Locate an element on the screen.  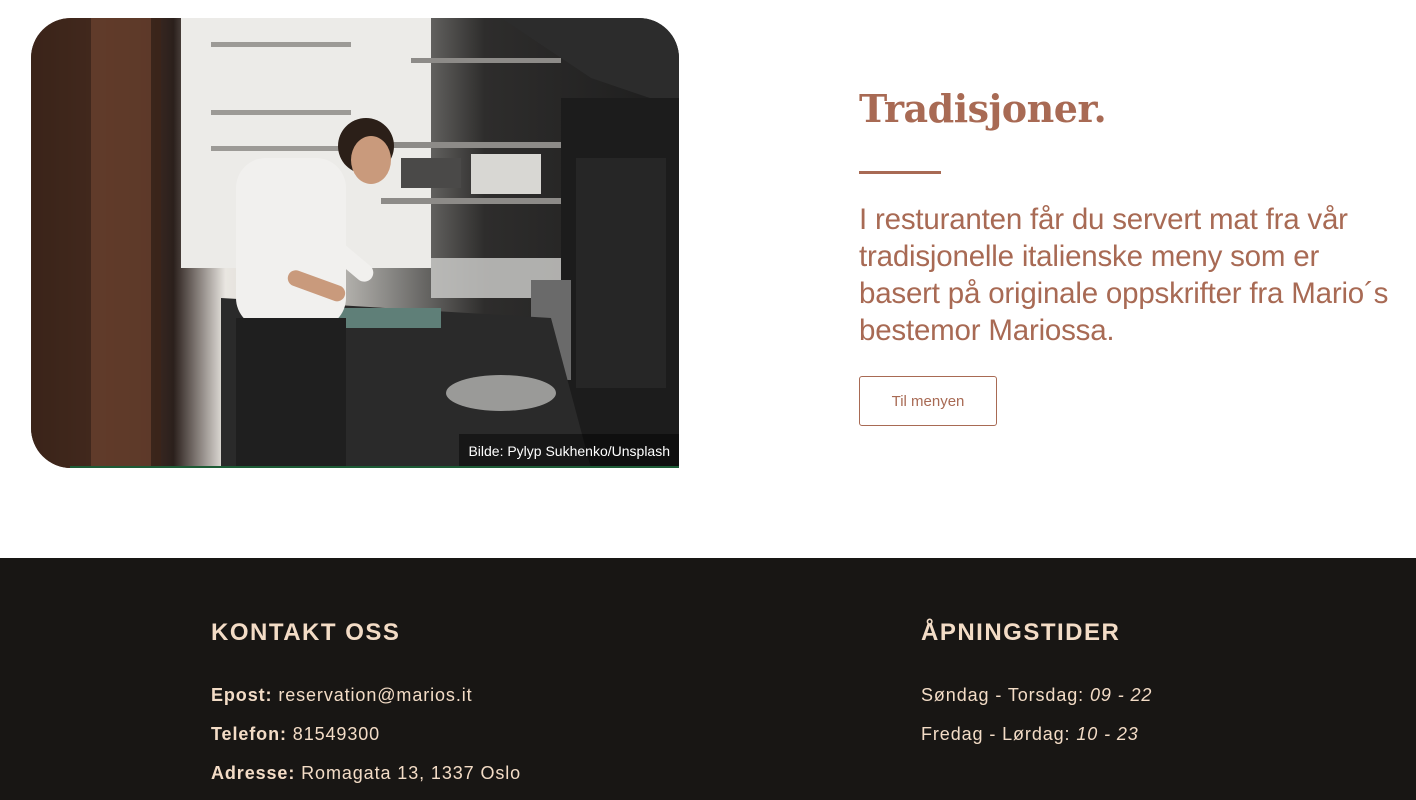
email-row: Epost: reservation@marios.it is located at coordinates (342, 695).